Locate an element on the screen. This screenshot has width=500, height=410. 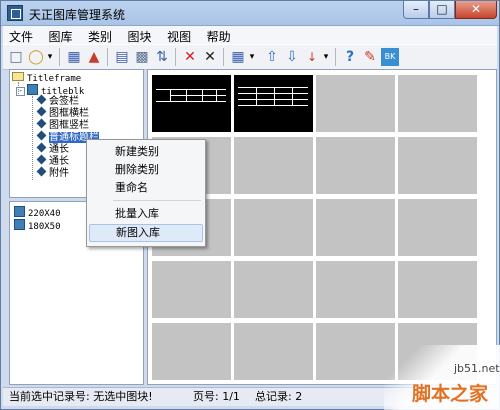
menu-view: 视图 is located at coordinates (179, 35).